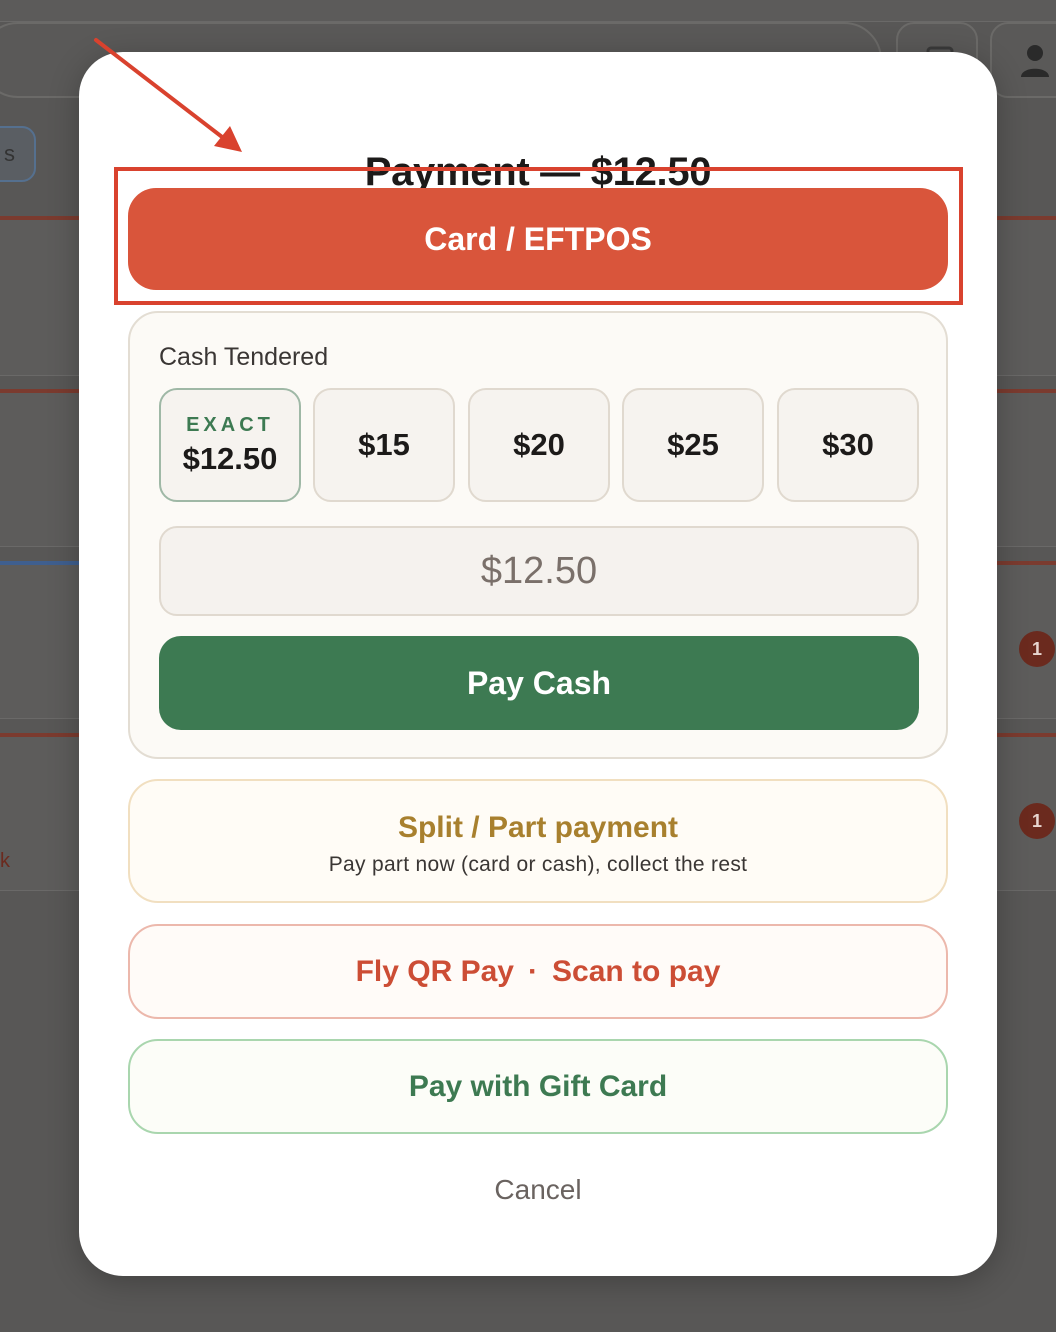 This screenshot has height=1332, width=1056. Describe the element at coordinates (230, 458) in the screenshot. I see `exact-amount: $12.50` at that location.